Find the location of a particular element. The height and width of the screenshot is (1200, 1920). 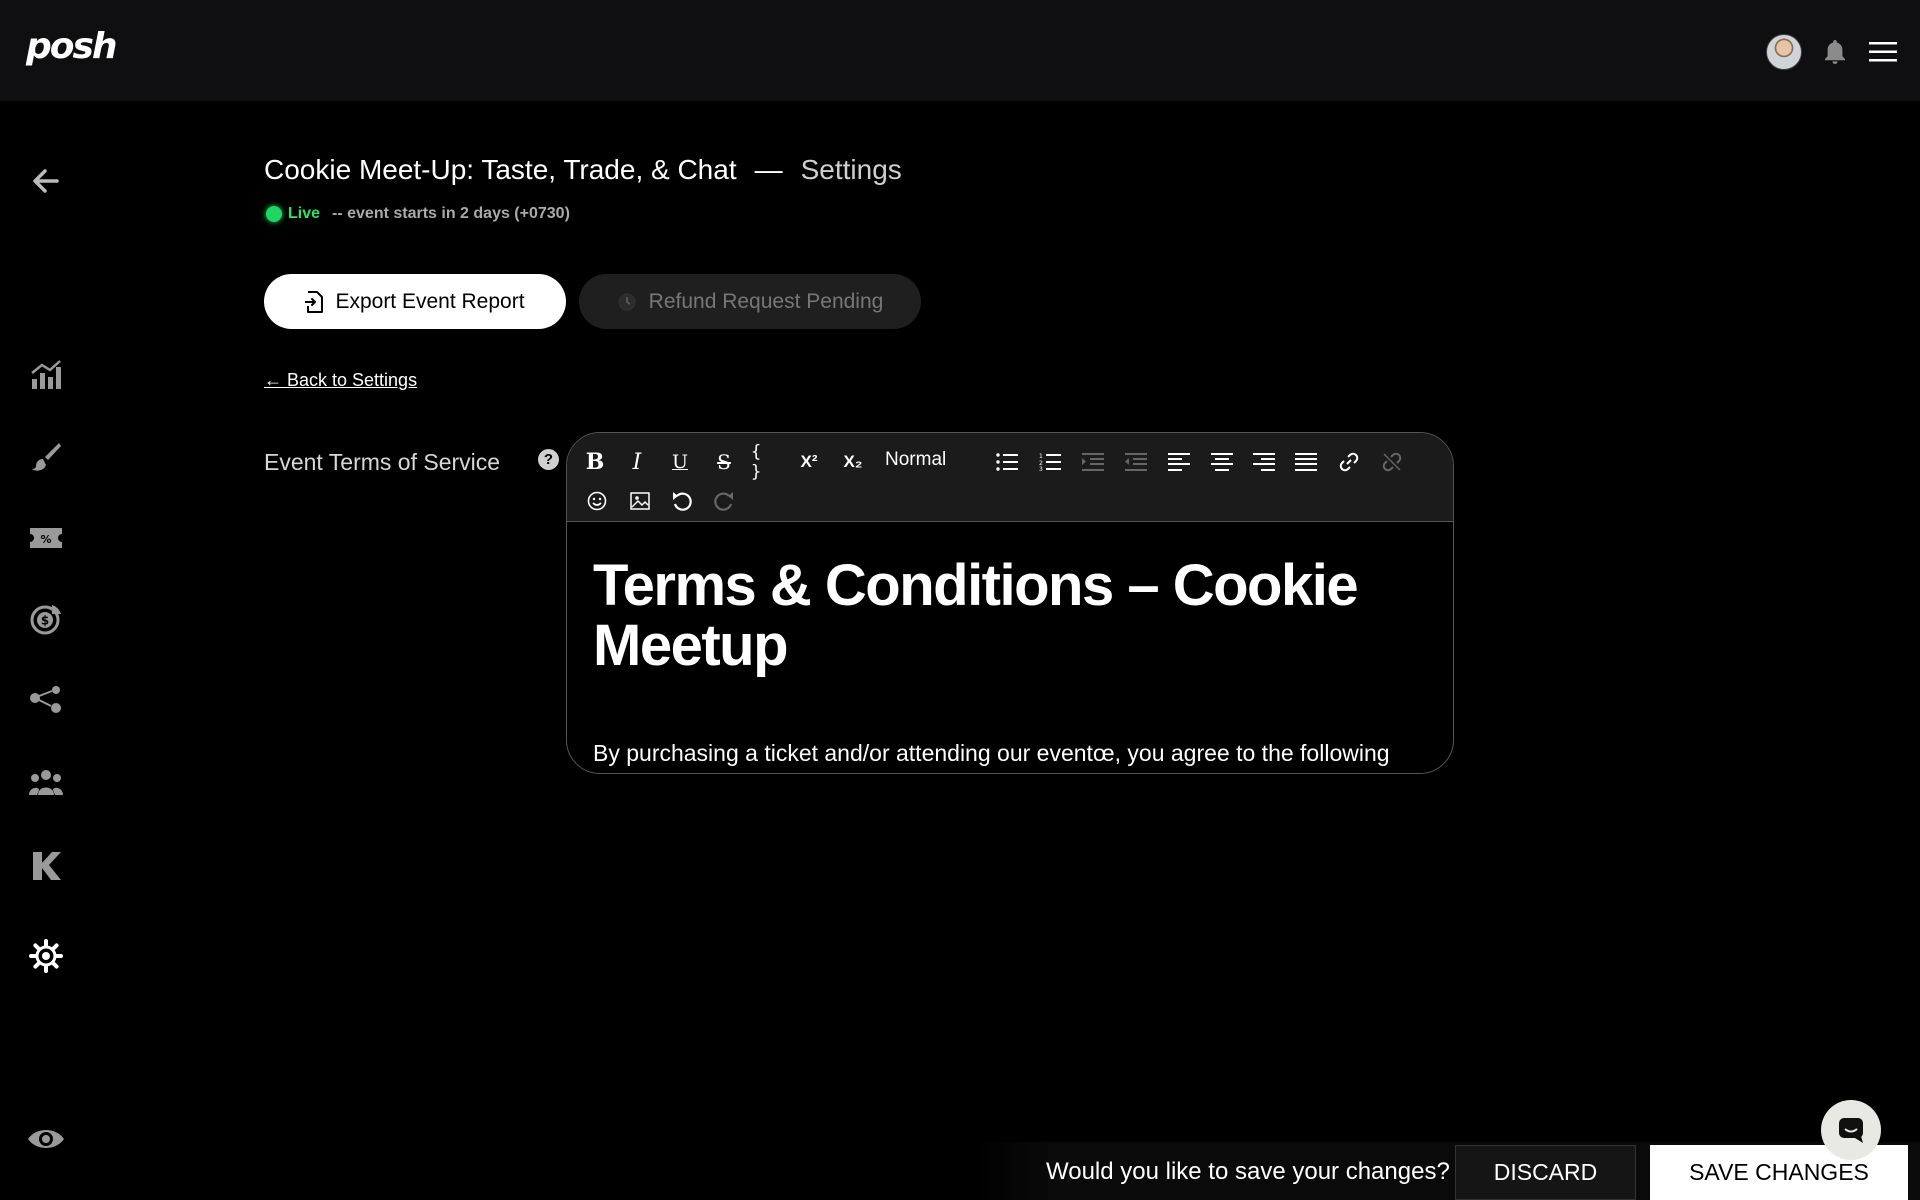

align-right-icon is located at coordinates (1264, 462).